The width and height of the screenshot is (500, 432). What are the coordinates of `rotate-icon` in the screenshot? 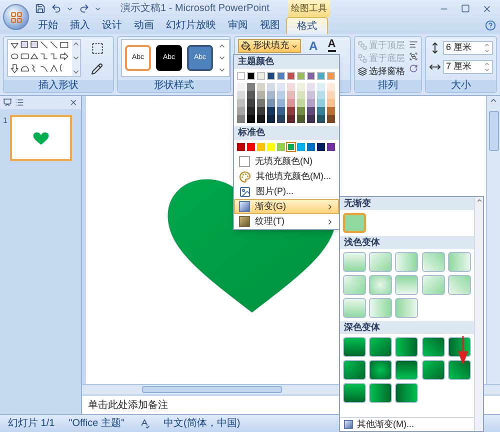 It's located at (413, 68).